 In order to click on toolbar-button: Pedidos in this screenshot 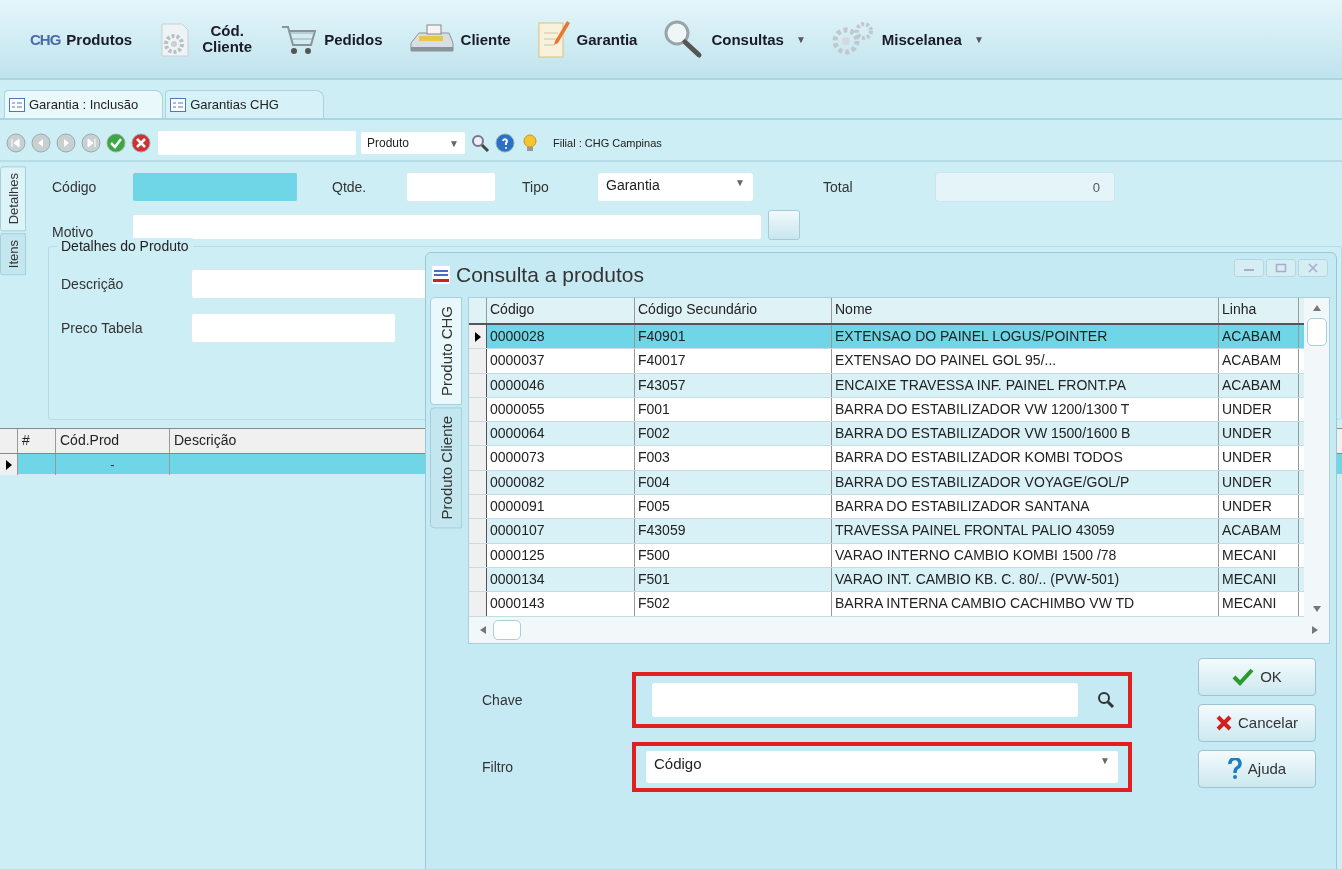, I will do `click(330, 39)`.